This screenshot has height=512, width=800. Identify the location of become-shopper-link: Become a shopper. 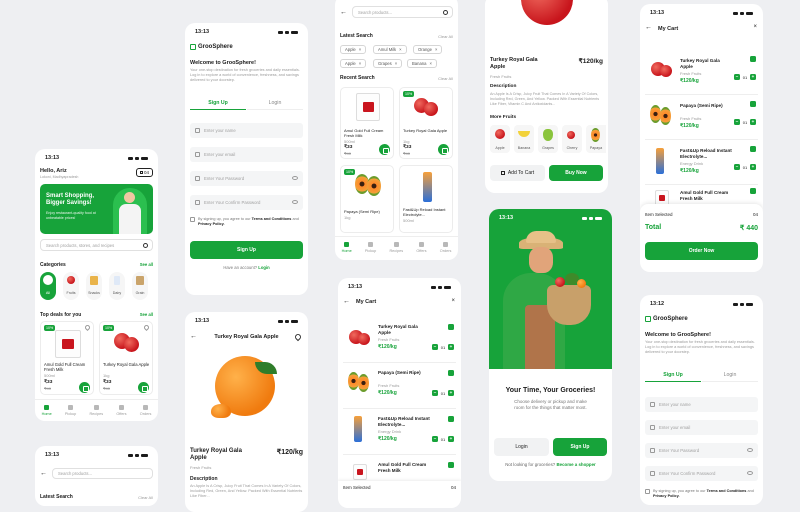
(575, 464).